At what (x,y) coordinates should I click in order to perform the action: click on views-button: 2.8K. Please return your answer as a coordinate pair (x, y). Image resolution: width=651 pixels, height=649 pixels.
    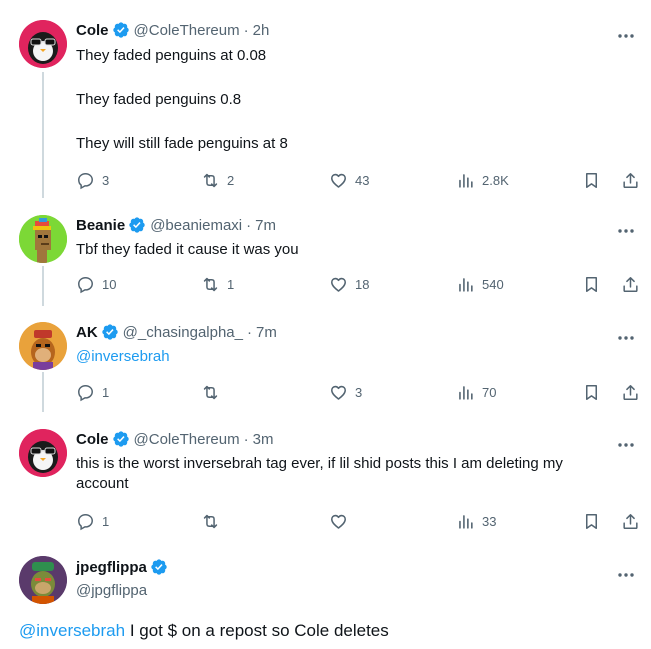
    Looking at the image, I should click on (482, 180).